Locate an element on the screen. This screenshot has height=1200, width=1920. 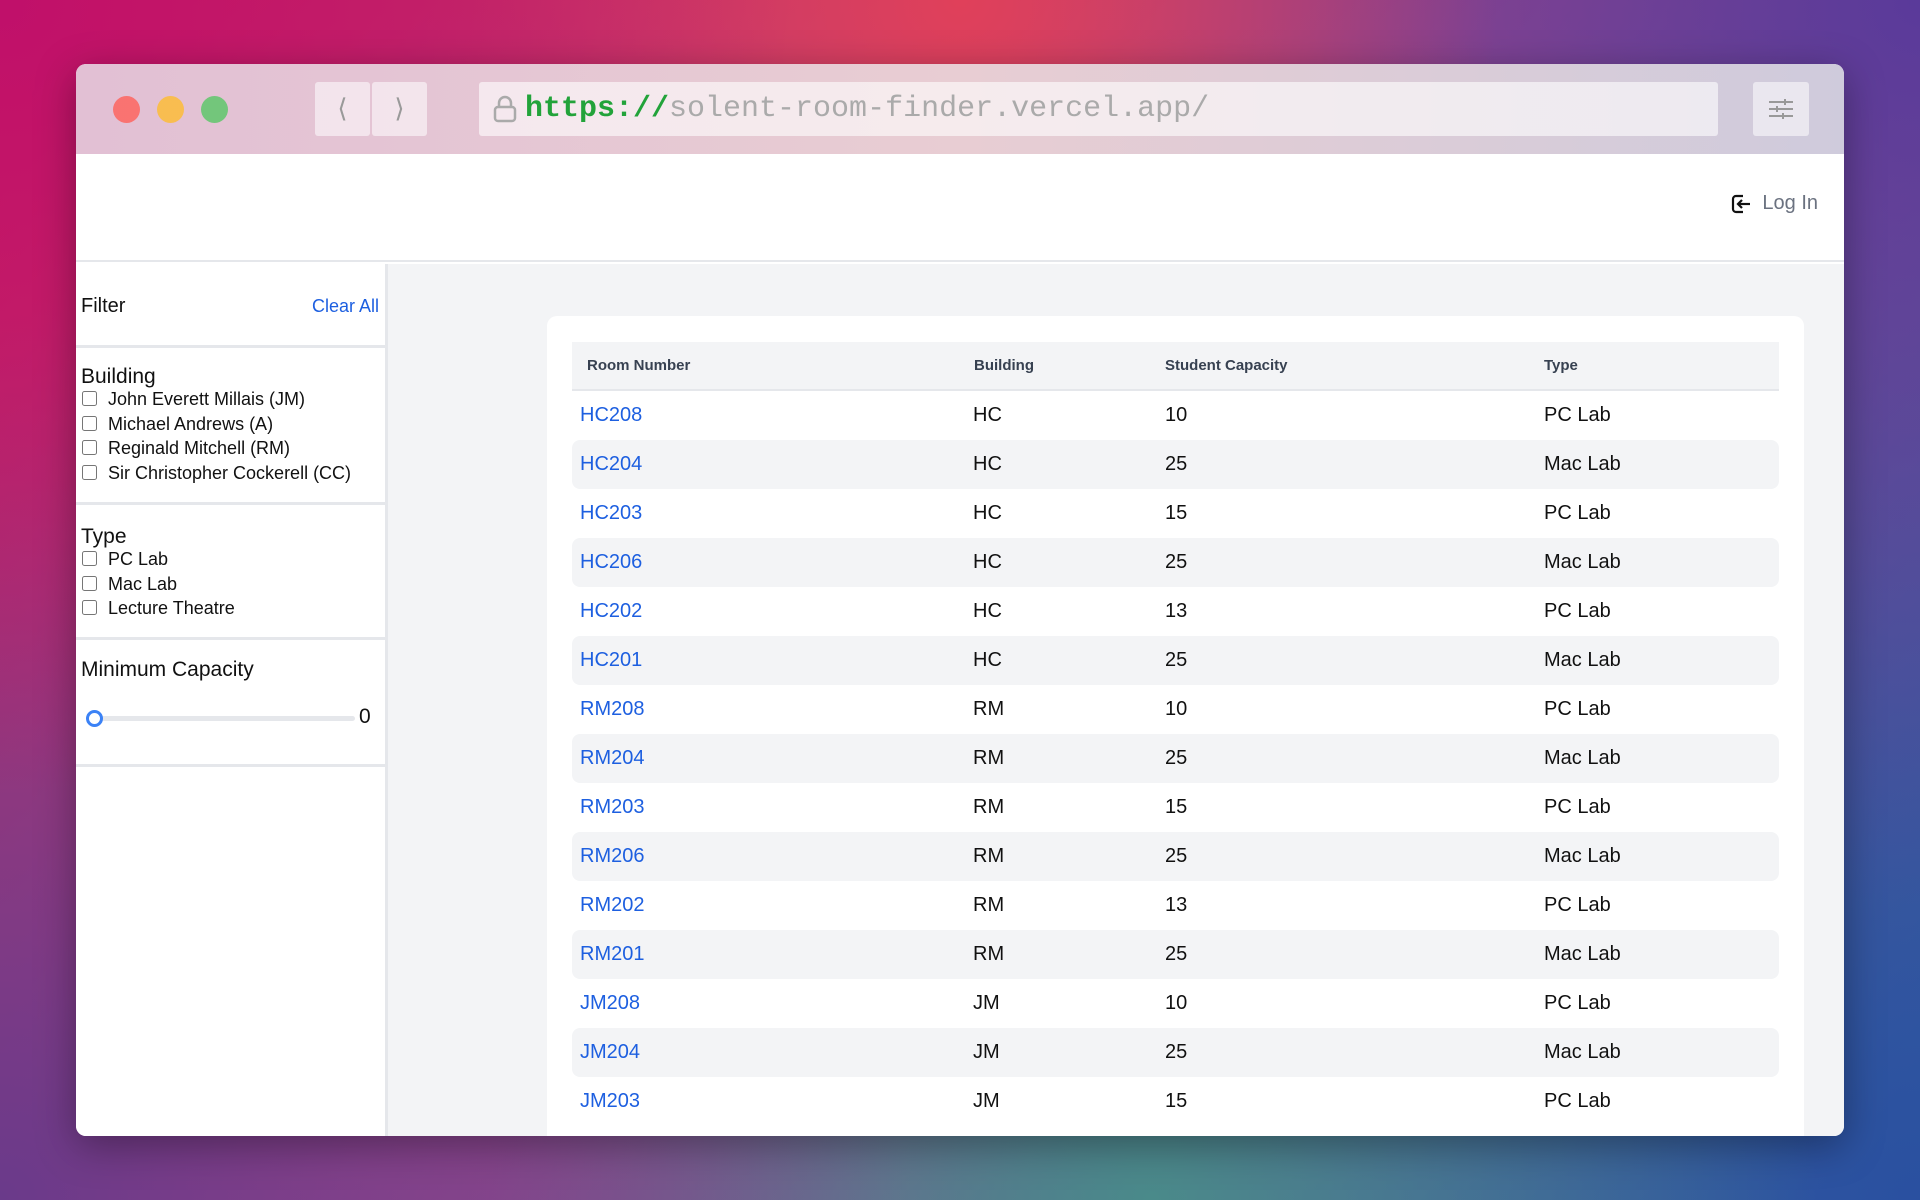
table-row: JM203 JM 15 PC Lab is located at coordinates (1175, 1101).